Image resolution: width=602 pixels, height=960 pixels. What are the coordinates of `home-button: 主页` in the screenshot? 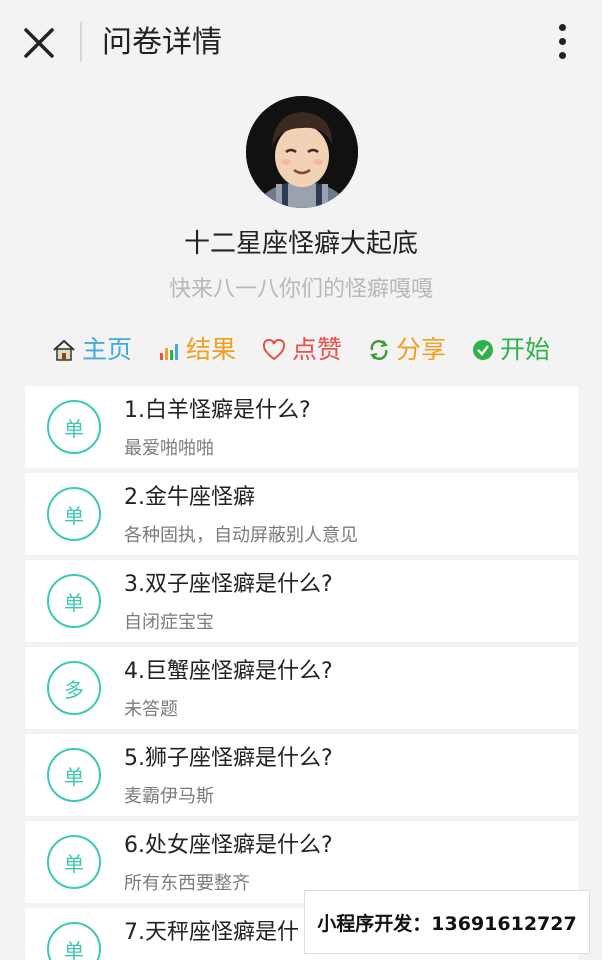 It's located at (92, 350).